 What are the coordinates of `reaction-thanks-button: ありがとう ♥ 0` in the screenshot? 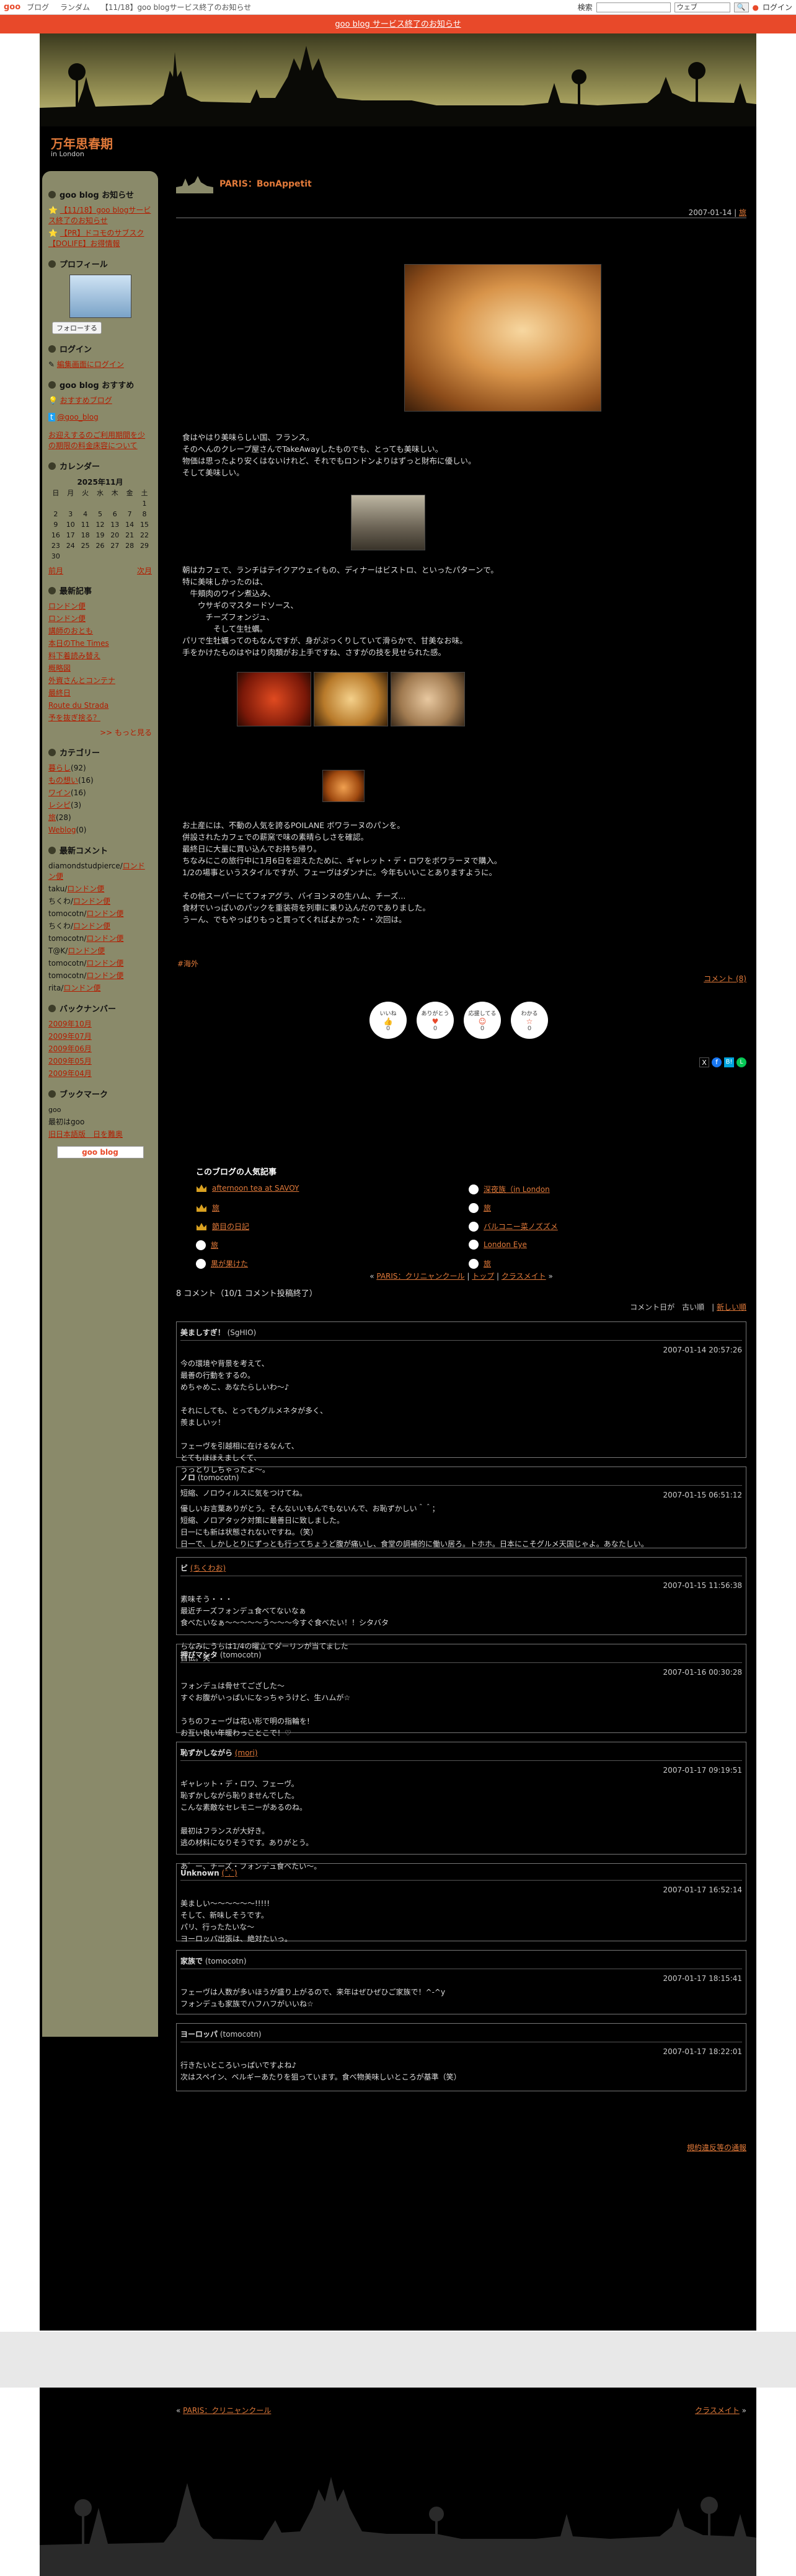 It's located at (435, 1020).